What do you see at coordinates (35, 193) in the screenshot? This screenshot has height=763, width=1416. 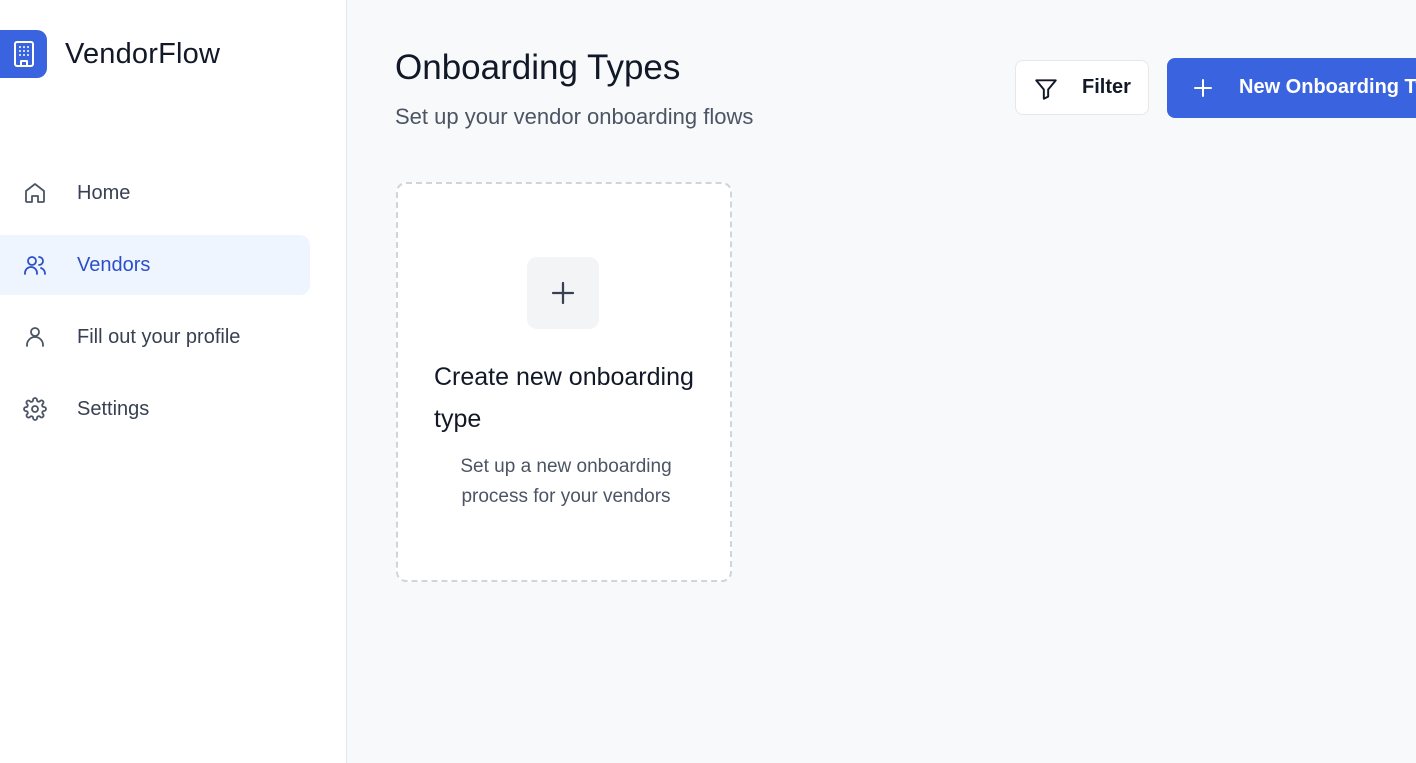 I see `home-icon` at bounding box center [35, 193].